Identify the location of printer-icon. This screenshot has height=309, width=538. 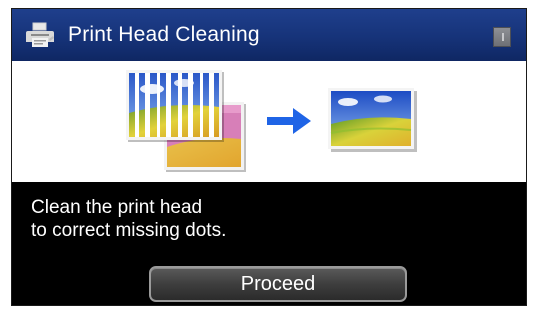
(40, 34).